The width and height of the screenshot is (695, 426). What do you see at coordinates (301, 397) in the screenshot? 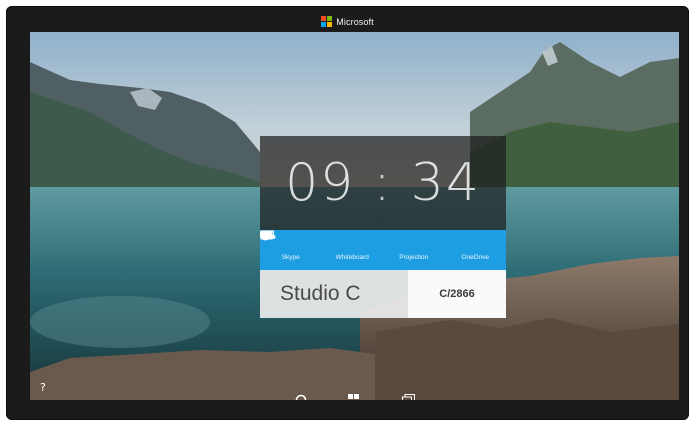
I see `cortana-icon` at bounding box center [301, 397].